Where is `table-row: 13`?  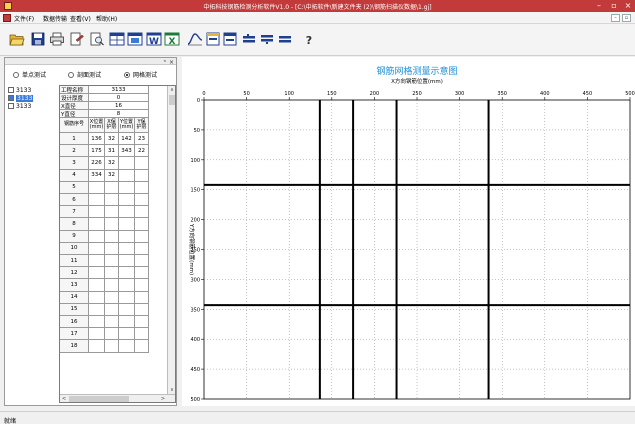
table-row: 13 is located at coordinates (104, 285).